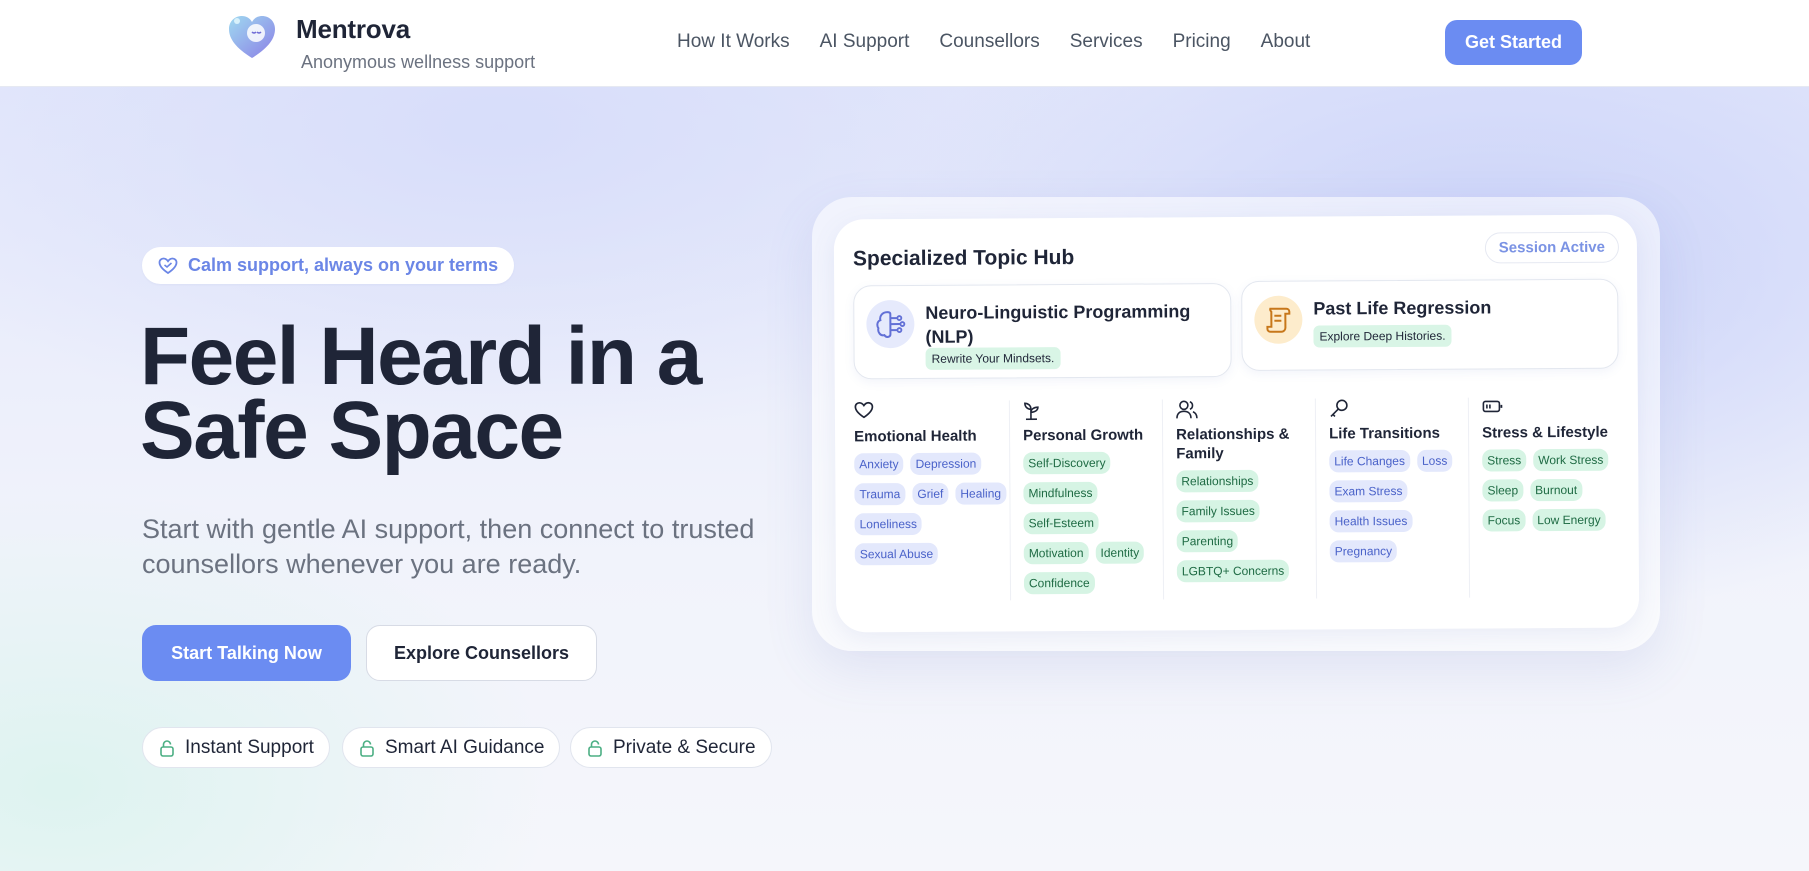 This screenshot has height=871, width=1809. Describe the element at coordinates (343, 265) in the screenshot. I see `tagline-pill-text: Calm support, always on your terms` at that location.